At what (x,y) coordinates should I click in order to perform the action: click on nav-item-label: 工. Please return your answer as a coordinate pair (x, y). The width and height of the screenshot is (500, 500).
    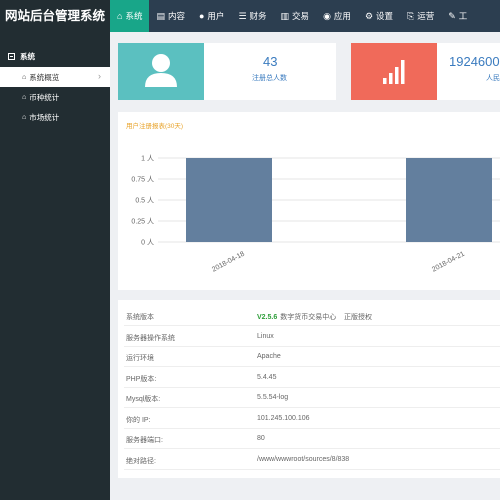
    Looking at the image, I should click on (463, 16).